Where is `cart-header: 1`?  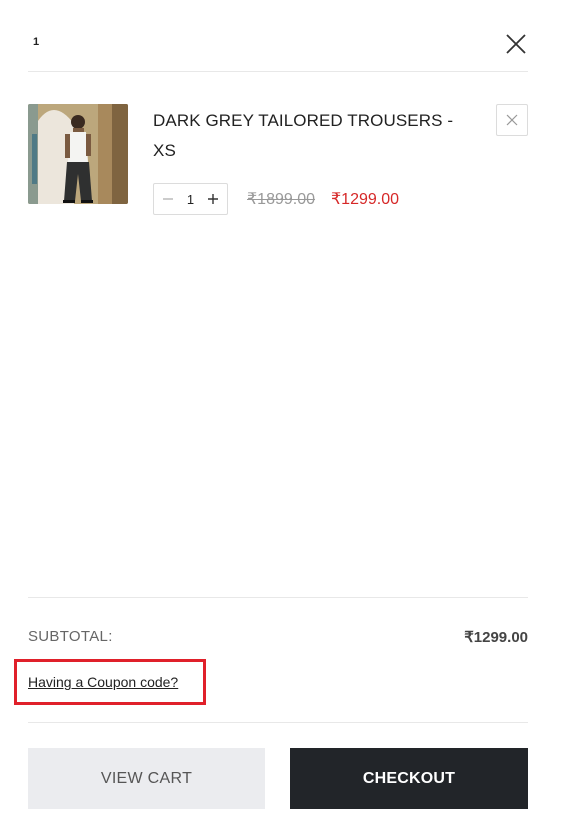
cart-header: 1 is located at coordinates (278, 36).